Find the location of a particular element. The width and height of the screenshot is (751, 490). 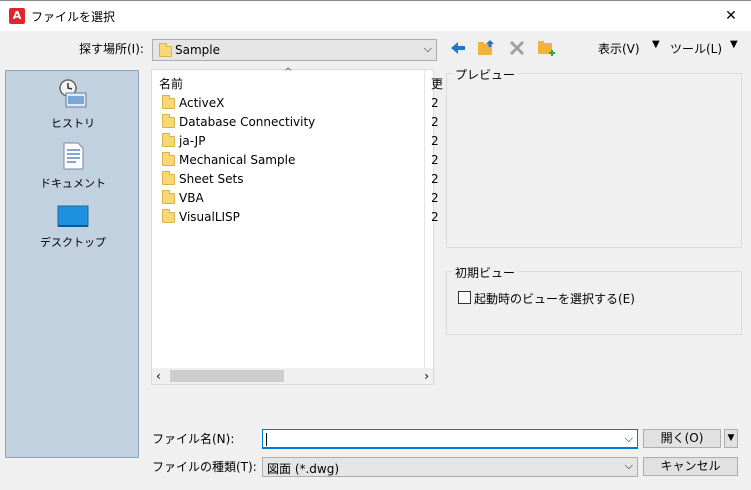

open-button: 開く(O) is located at coordinates (682, 438).